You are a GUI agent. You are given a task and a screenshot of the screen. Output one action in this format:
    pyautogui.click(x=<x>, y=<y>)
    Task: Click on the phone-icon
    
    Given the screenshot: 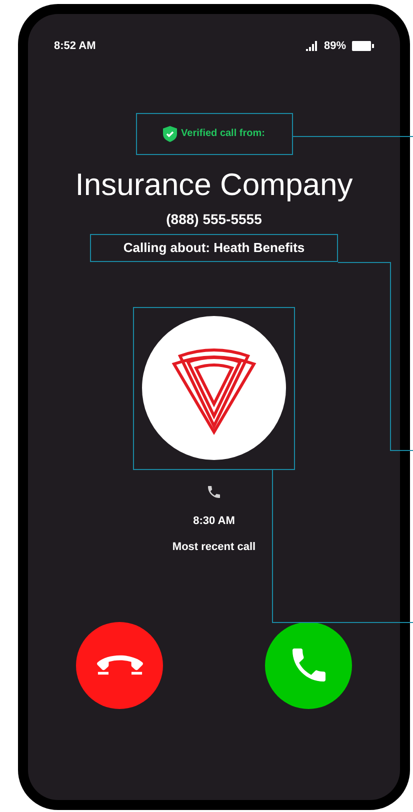 What is the action you would take?
    pyautogui.click(x=214, y=492)
    